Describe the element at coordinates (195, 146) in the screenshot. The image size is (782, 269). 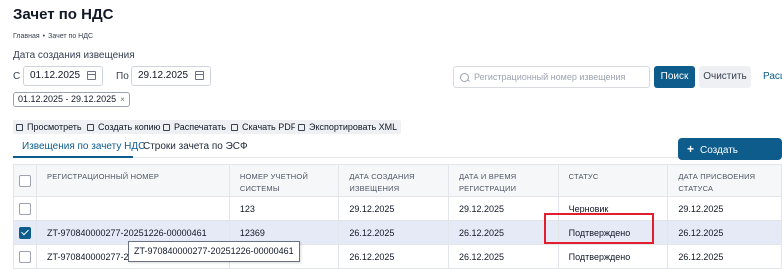
I see `tab-esf-lines: Строки зачета по ЭСФ` at that location.